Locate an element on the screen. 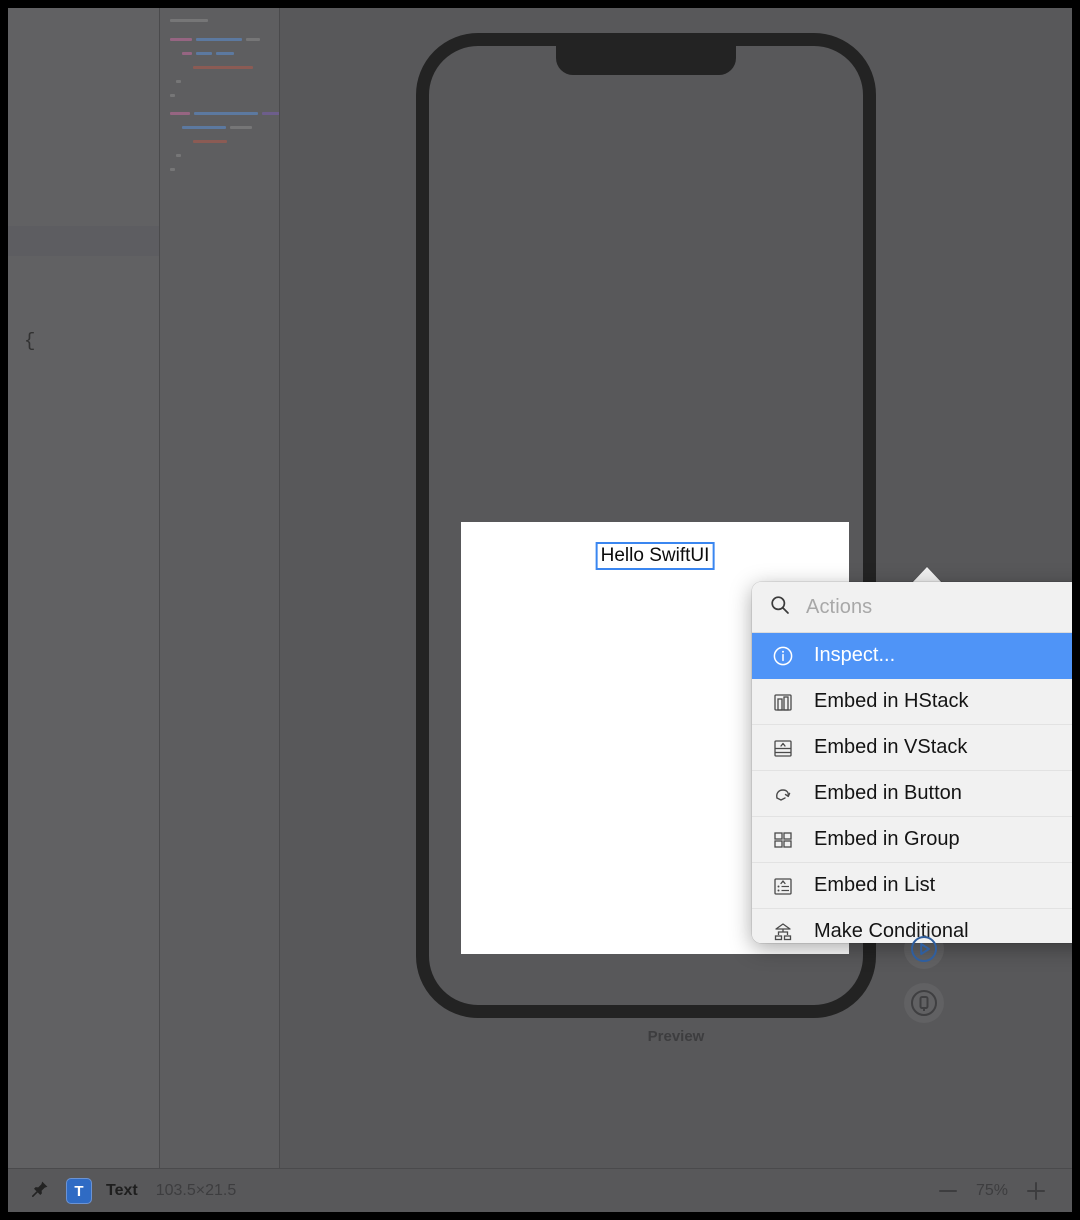 The height and width of the screenshot is (1220, 1080). vstack-icon is located at coordinates (783, 748).